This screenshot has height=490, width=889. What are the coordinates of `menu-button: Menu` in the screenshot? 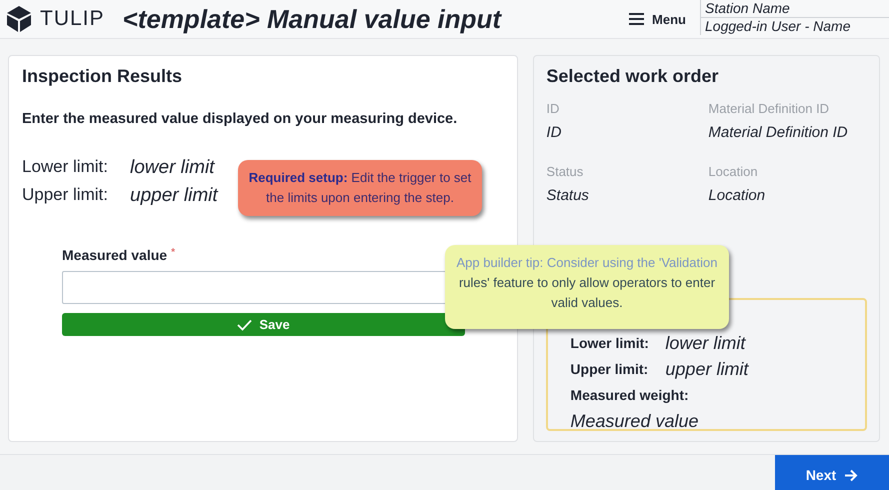 It's located at (657, 19).